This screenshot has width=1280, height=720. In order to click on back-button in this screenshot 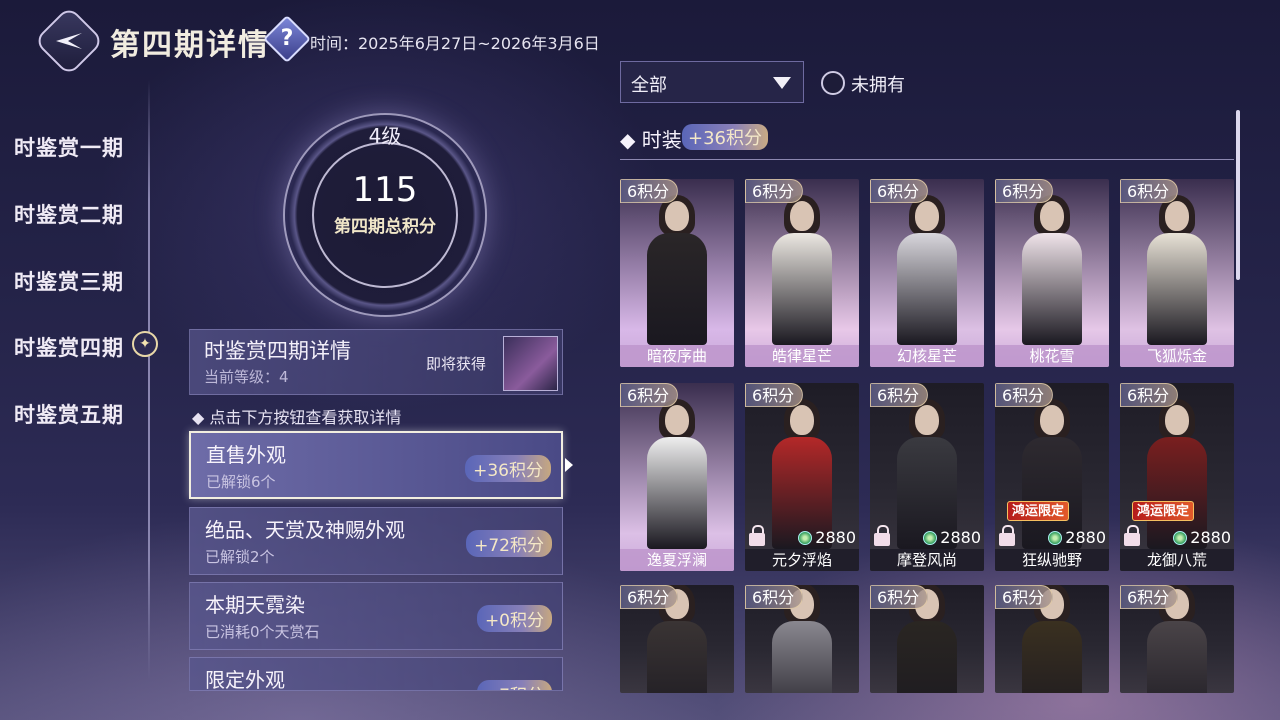, I will do `click(69, 41)`.